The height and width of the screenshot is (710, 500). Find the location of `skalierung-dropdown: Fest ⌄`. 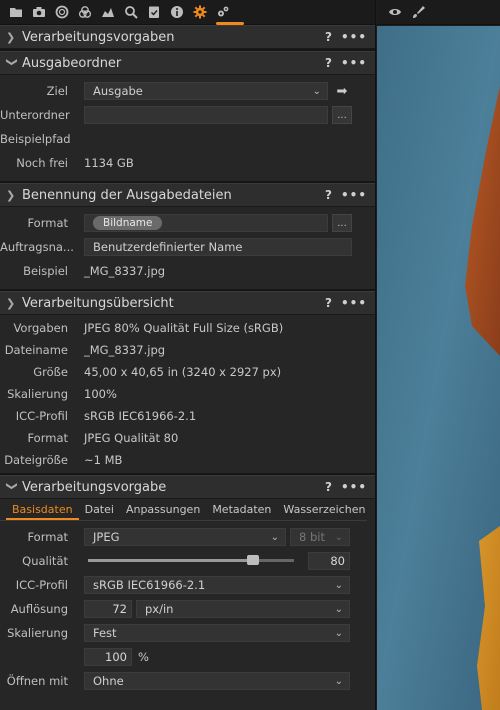

skalierung-dropdown: Fest ⌄ is located at coordinates (217, 633).